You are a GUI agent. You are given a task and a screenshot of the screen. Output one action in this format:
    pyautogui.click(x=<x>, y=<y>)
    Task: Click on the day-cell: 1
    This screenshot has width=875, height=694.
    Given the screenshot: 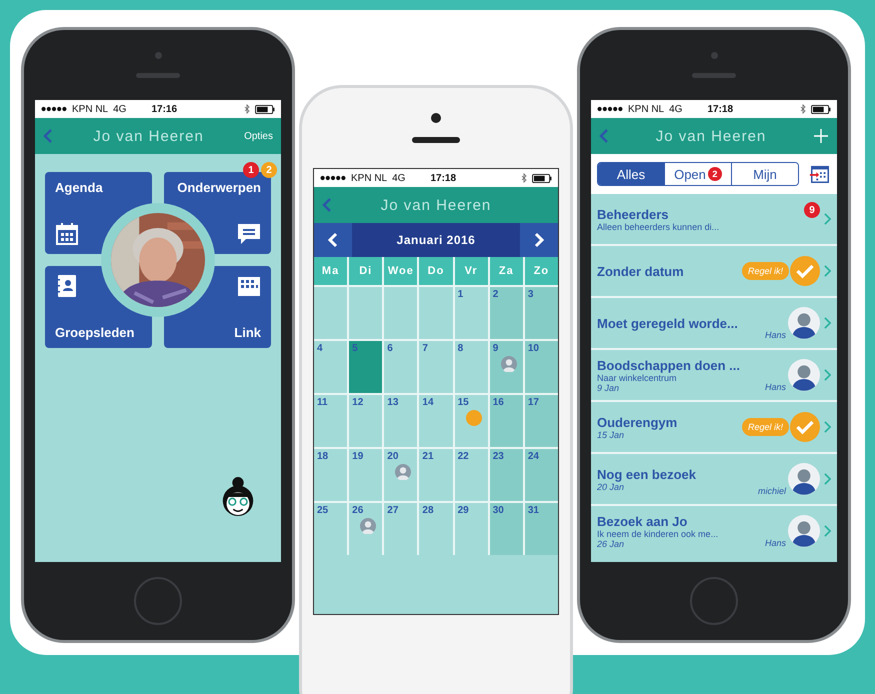 What is the action you would take?
    pyautogui.click(x=471, y=313)
    